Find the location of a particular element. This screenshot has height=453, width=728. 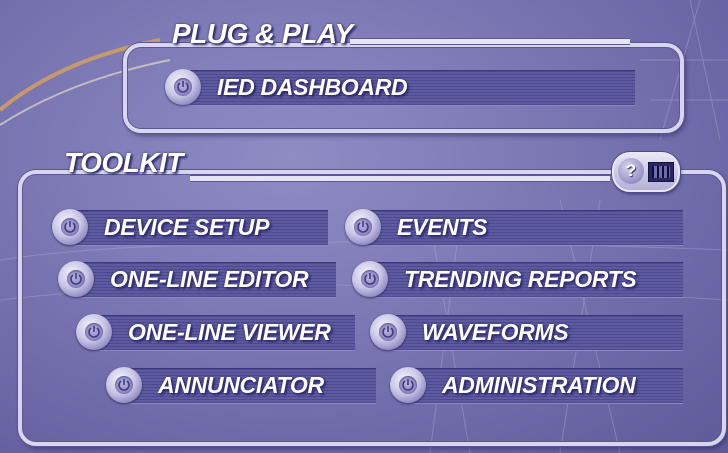

one-line-editor-label: ONE-LINE EDITOR is located at coordinates (209, 278).